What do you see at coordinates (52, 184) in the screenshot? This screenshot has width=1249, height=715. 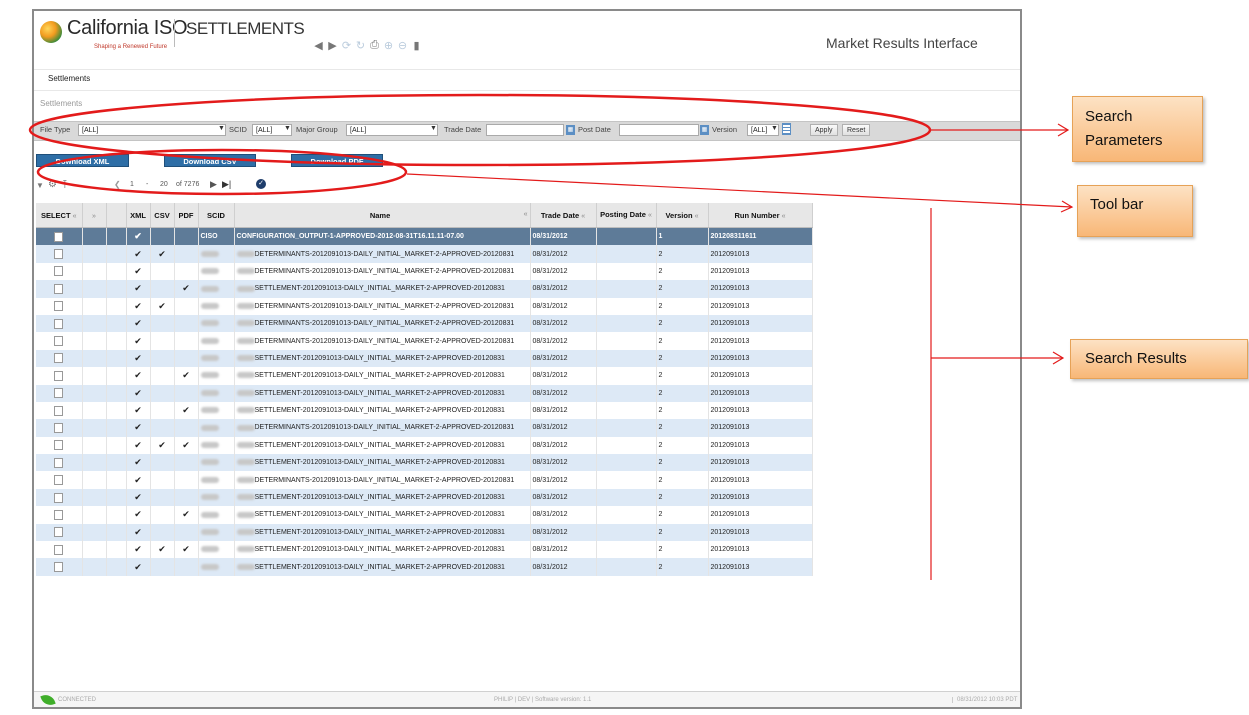 I see `column-settings-icon: ⚙` at bounding box center [52, 184].